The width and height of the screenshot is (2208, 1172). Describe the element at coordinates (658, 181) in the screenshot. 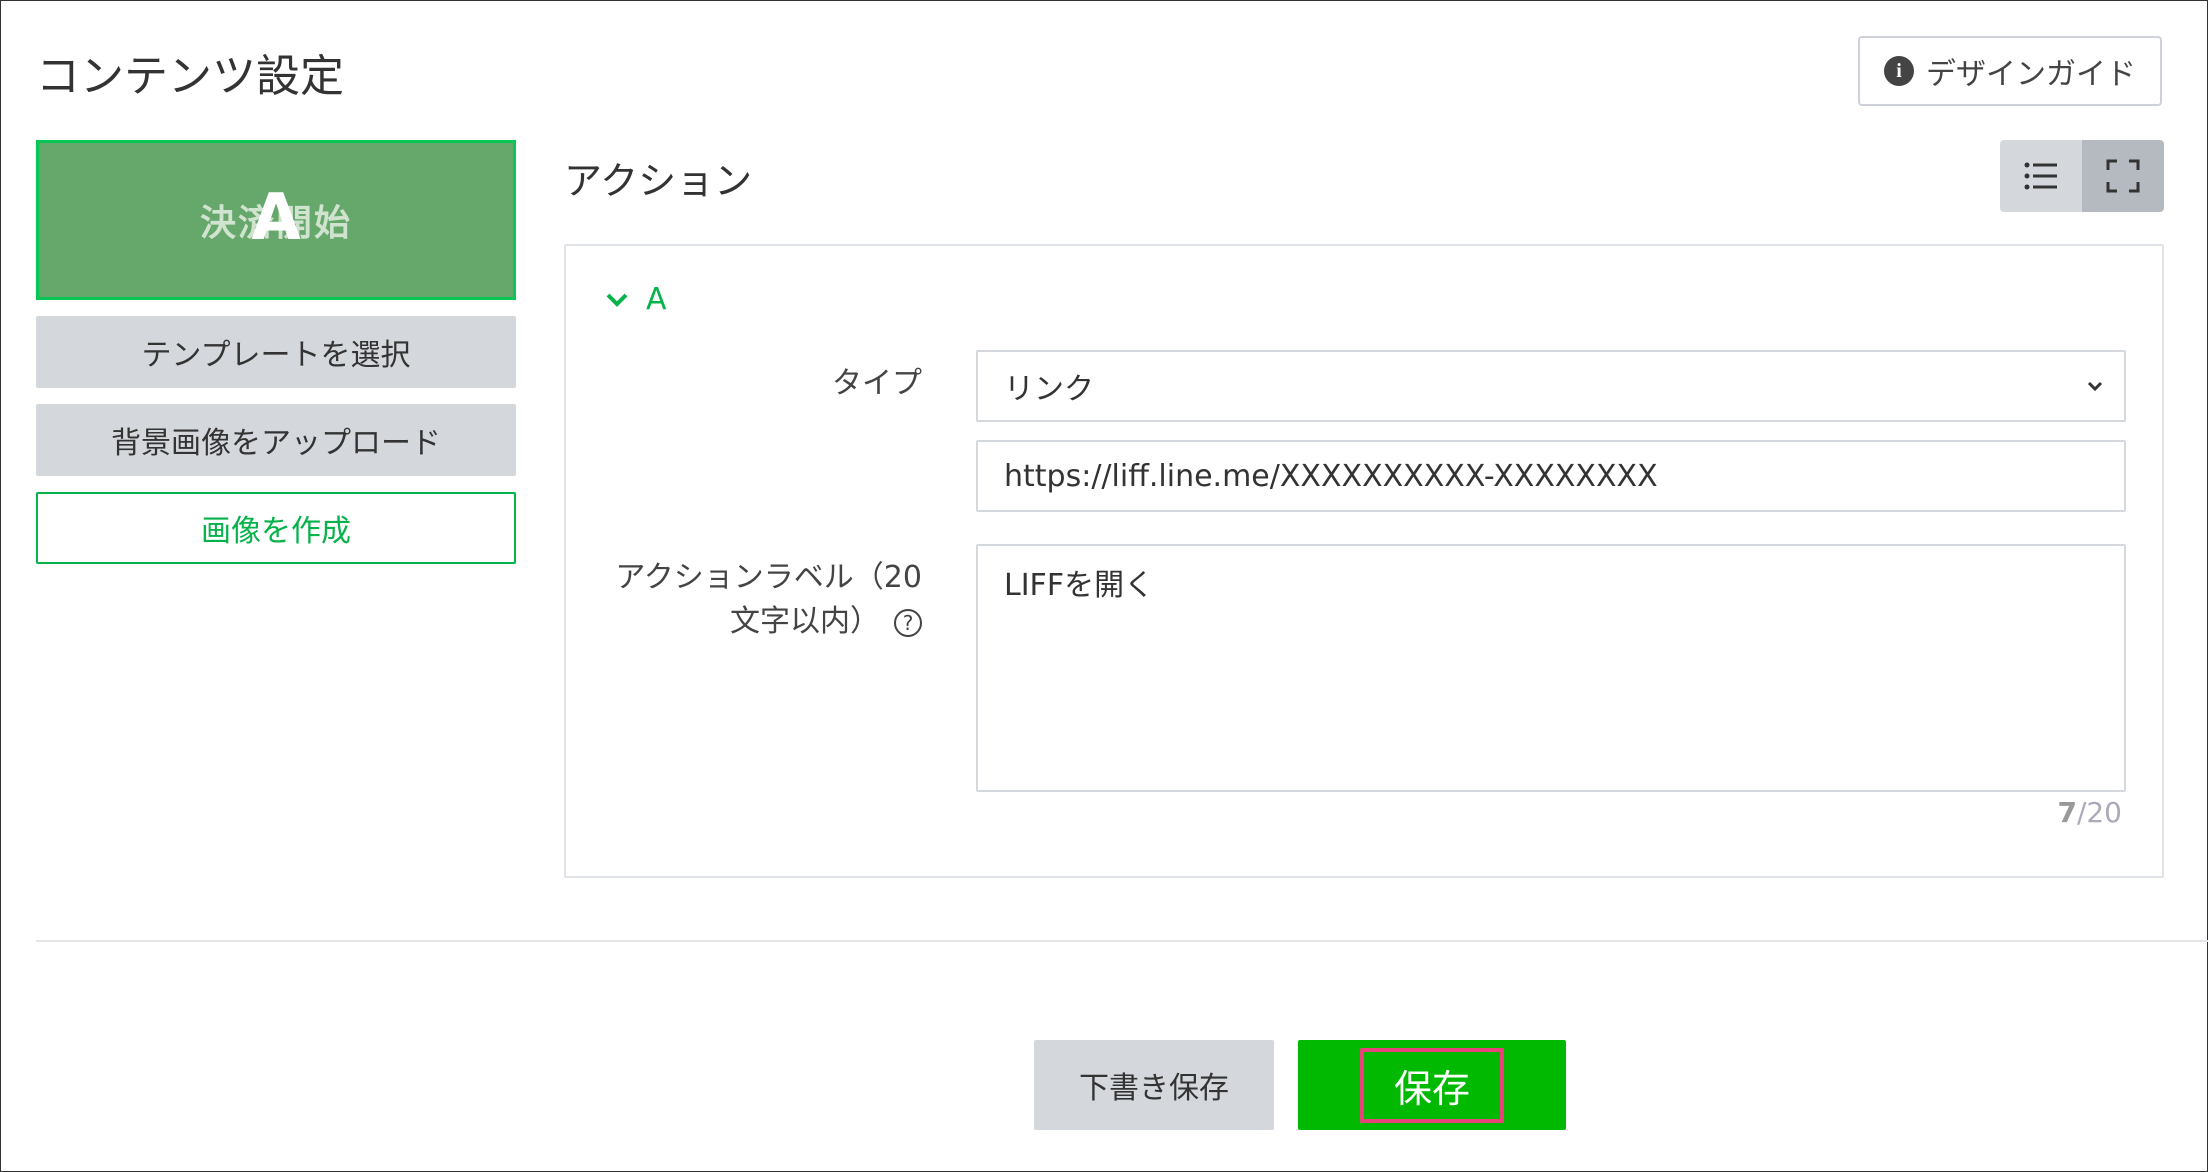

I see `action-section-title: アクション` at that location.